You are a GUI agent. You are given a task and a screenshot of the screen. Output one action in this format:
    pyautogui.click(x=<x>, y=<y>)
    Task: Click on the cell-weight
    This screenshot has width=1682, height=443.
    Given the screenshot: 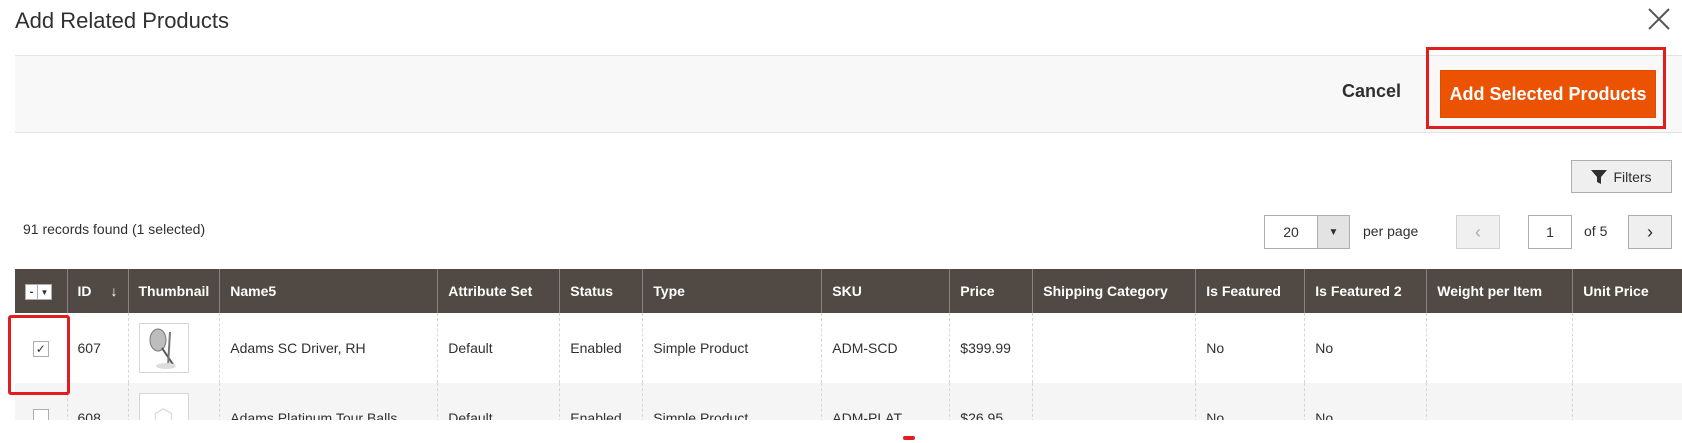 What is the action you would take?
    pyautogui.click(x=1499, y=348)
    